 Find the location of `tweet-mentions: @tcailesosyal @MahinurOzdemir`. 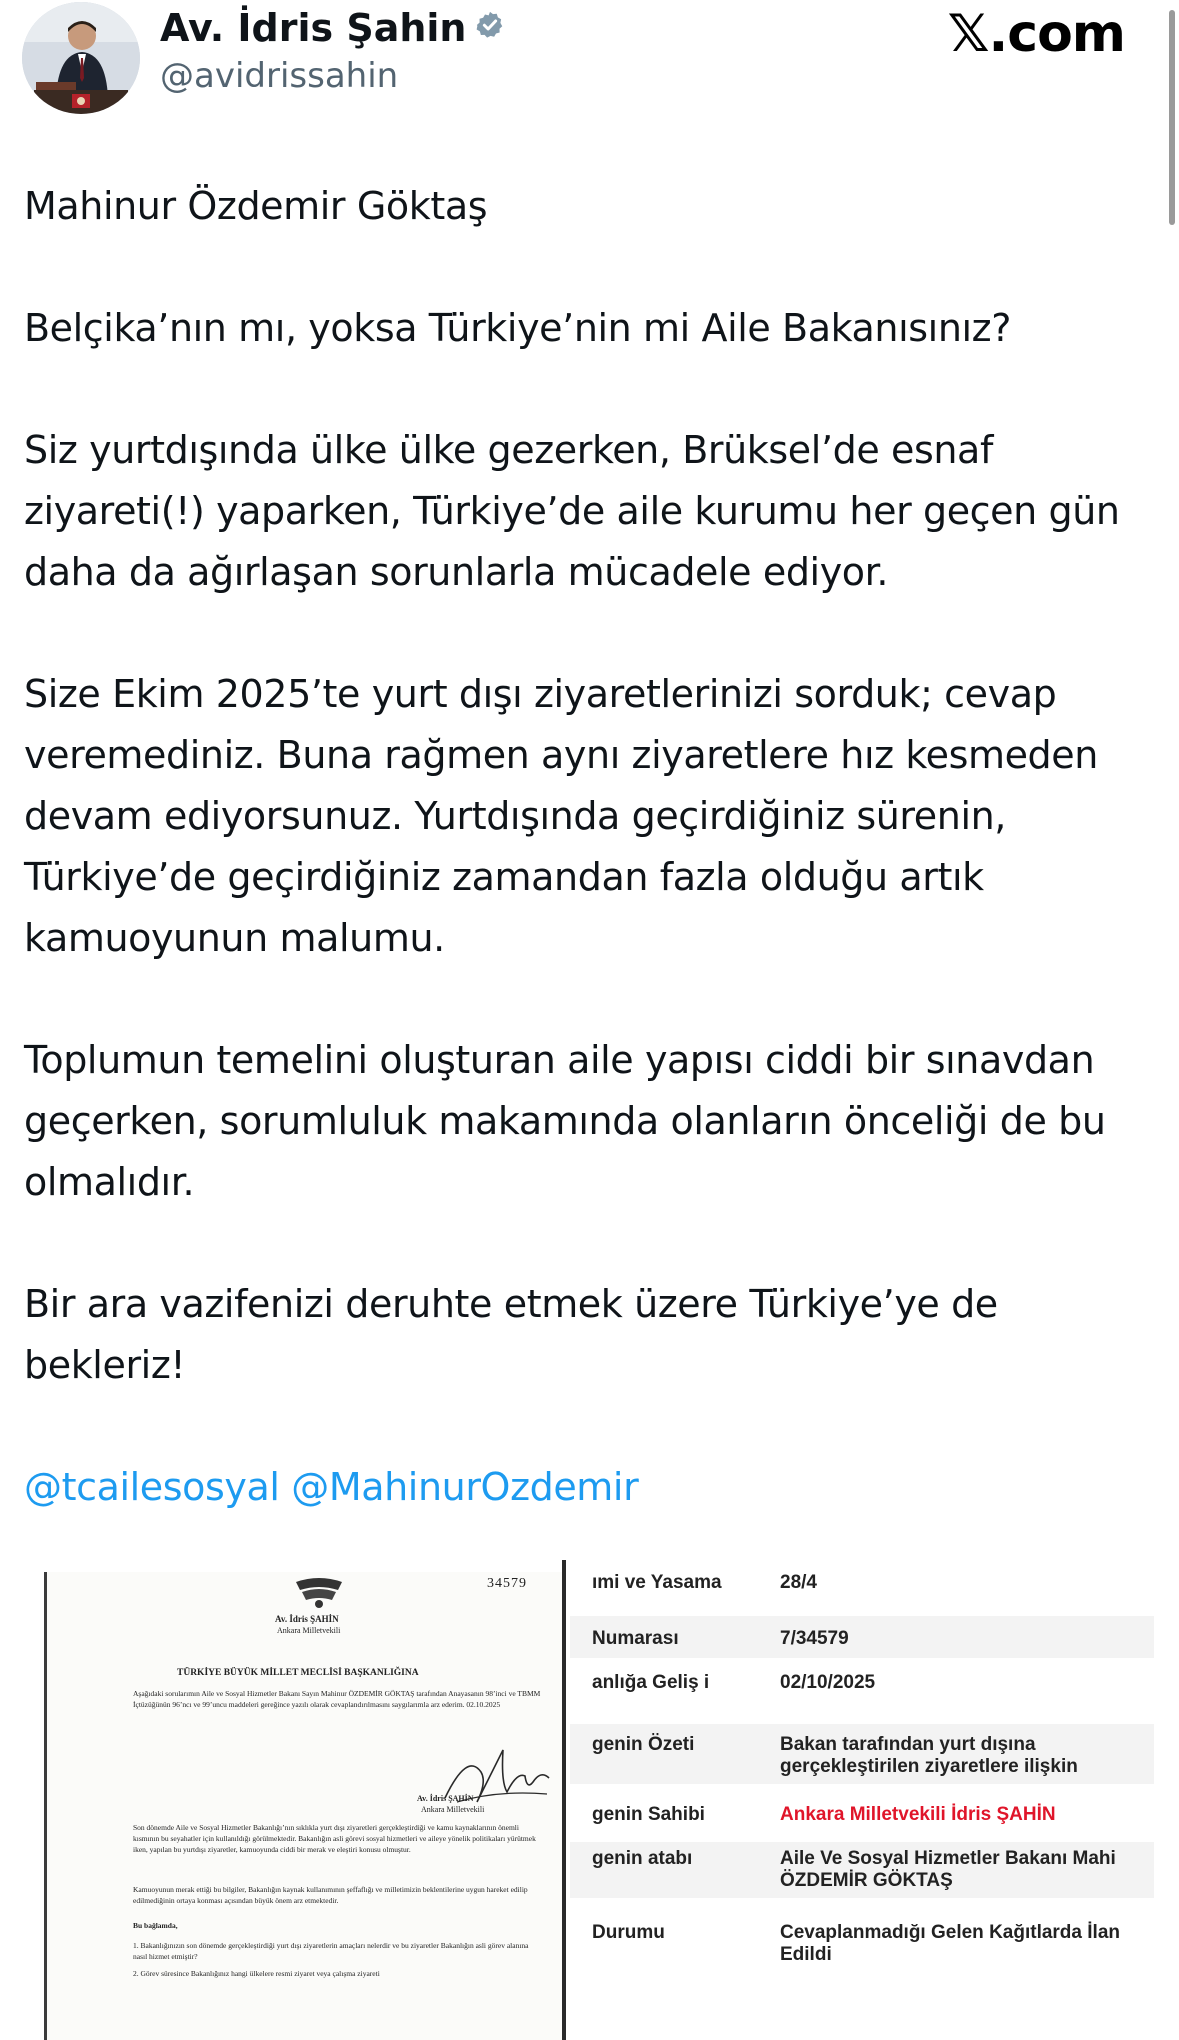

tweet-mentions: @tcailesosyal @MahinurOzdemir is located at coordinates (589, 1487).